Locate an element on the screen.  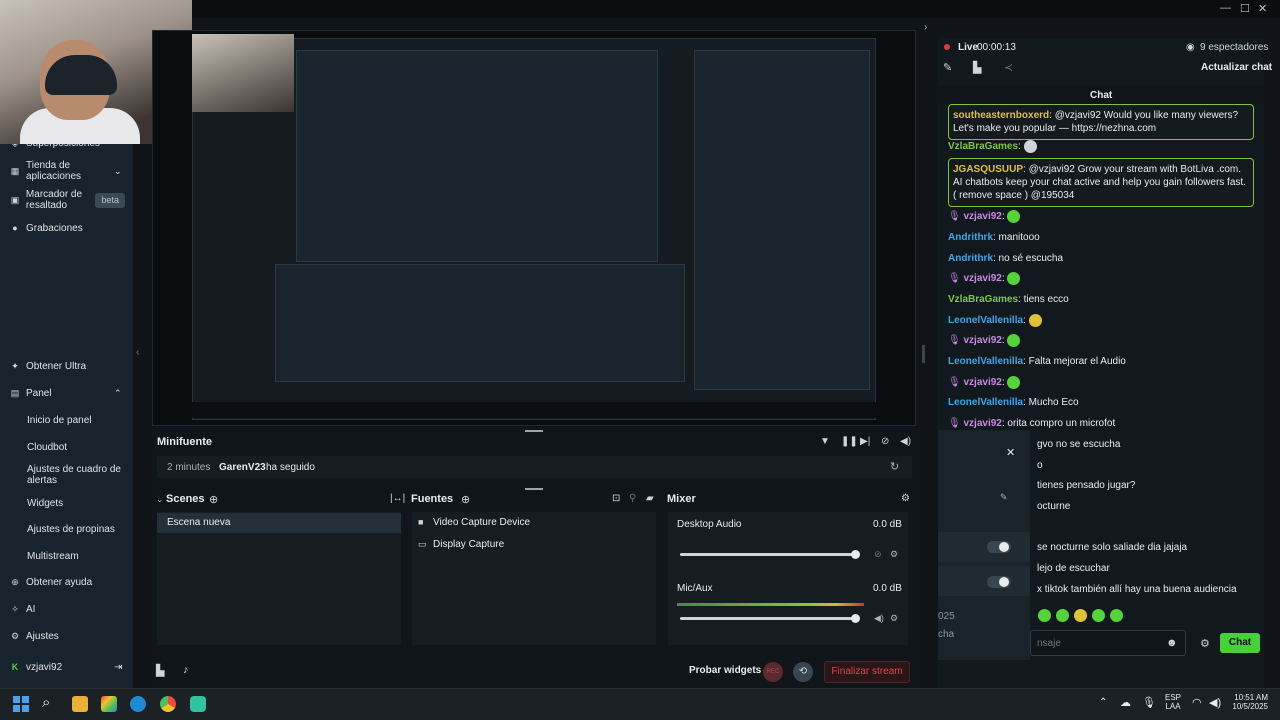
mute-channel-icon: ⊘ is located at coordinates (878, 554).